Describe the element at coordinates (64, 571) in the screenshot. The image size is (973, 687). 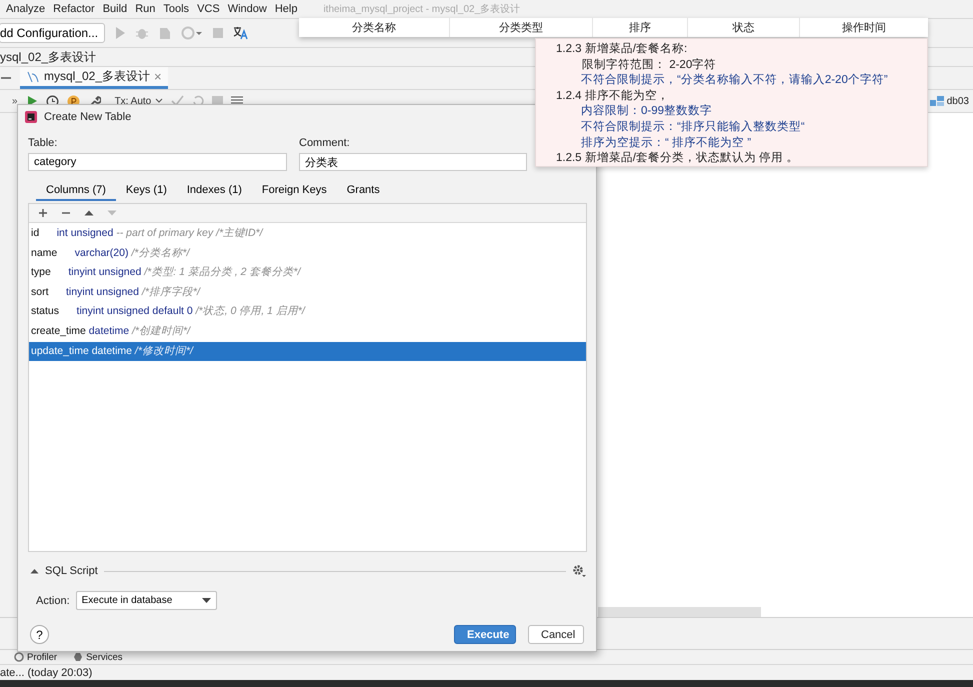
I see `sql-script-toggle: SQL Script` at that location.